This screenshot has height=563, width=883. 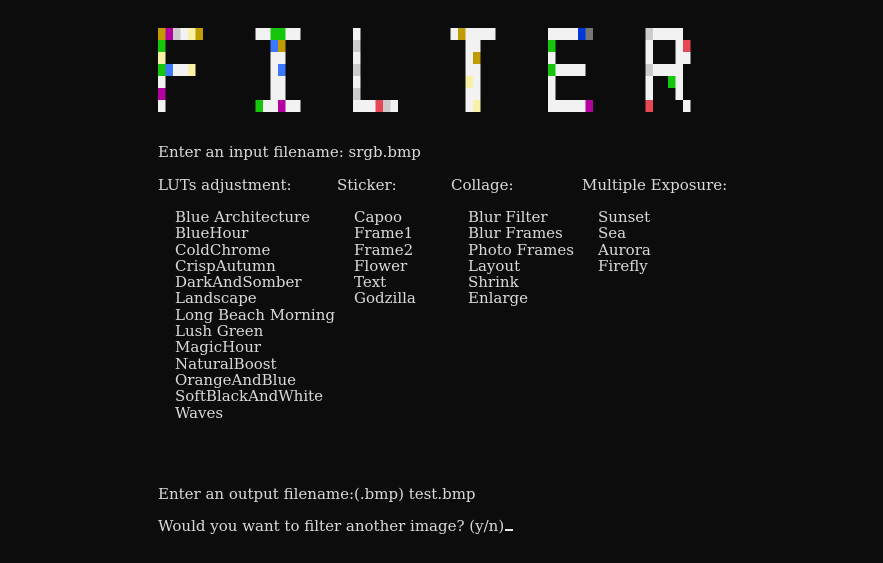 What do you see at coordinates (385, 298) in the screenshot?
I see `sticker-item: Godzilla` at bounding box center [385, 298].